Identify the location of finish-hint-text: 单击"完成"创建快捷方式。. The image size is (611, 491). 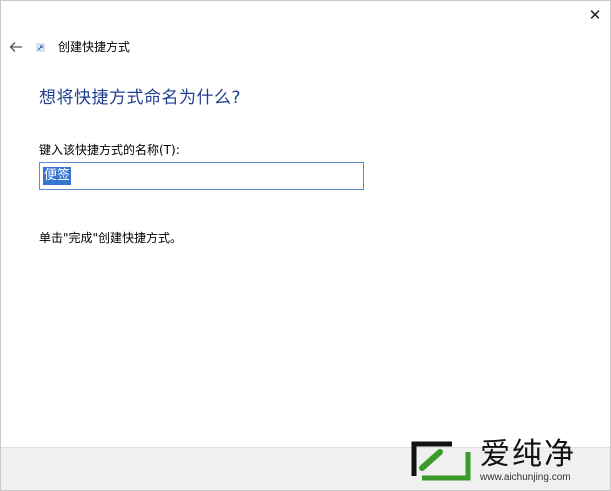
(111, 238).